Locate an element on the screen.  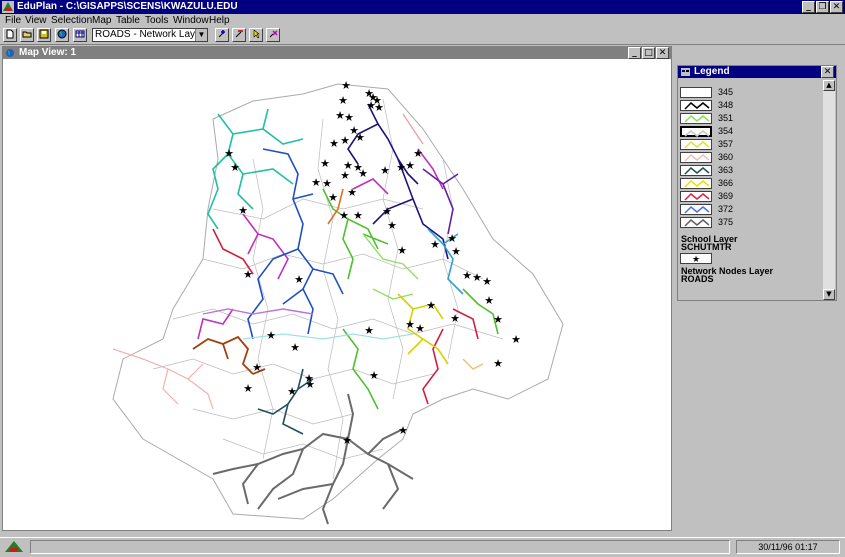
map-minimize-button: _ is located at coordinates (634, 53).